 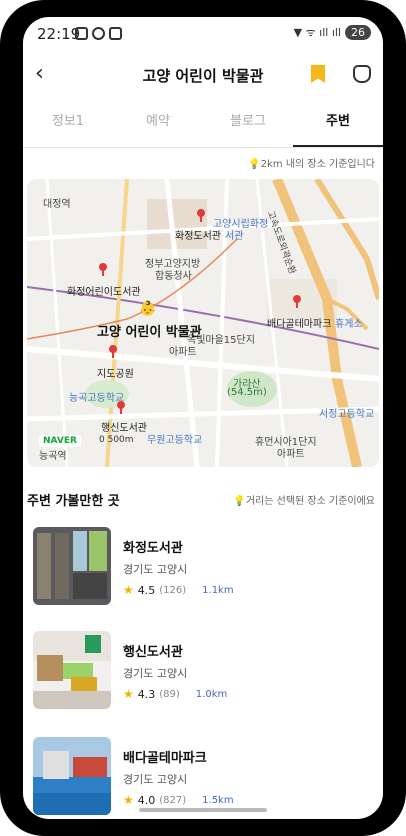 I want to click on place-info: ★ 4.5 (126) 1.1km, so click(x=178, y=590).